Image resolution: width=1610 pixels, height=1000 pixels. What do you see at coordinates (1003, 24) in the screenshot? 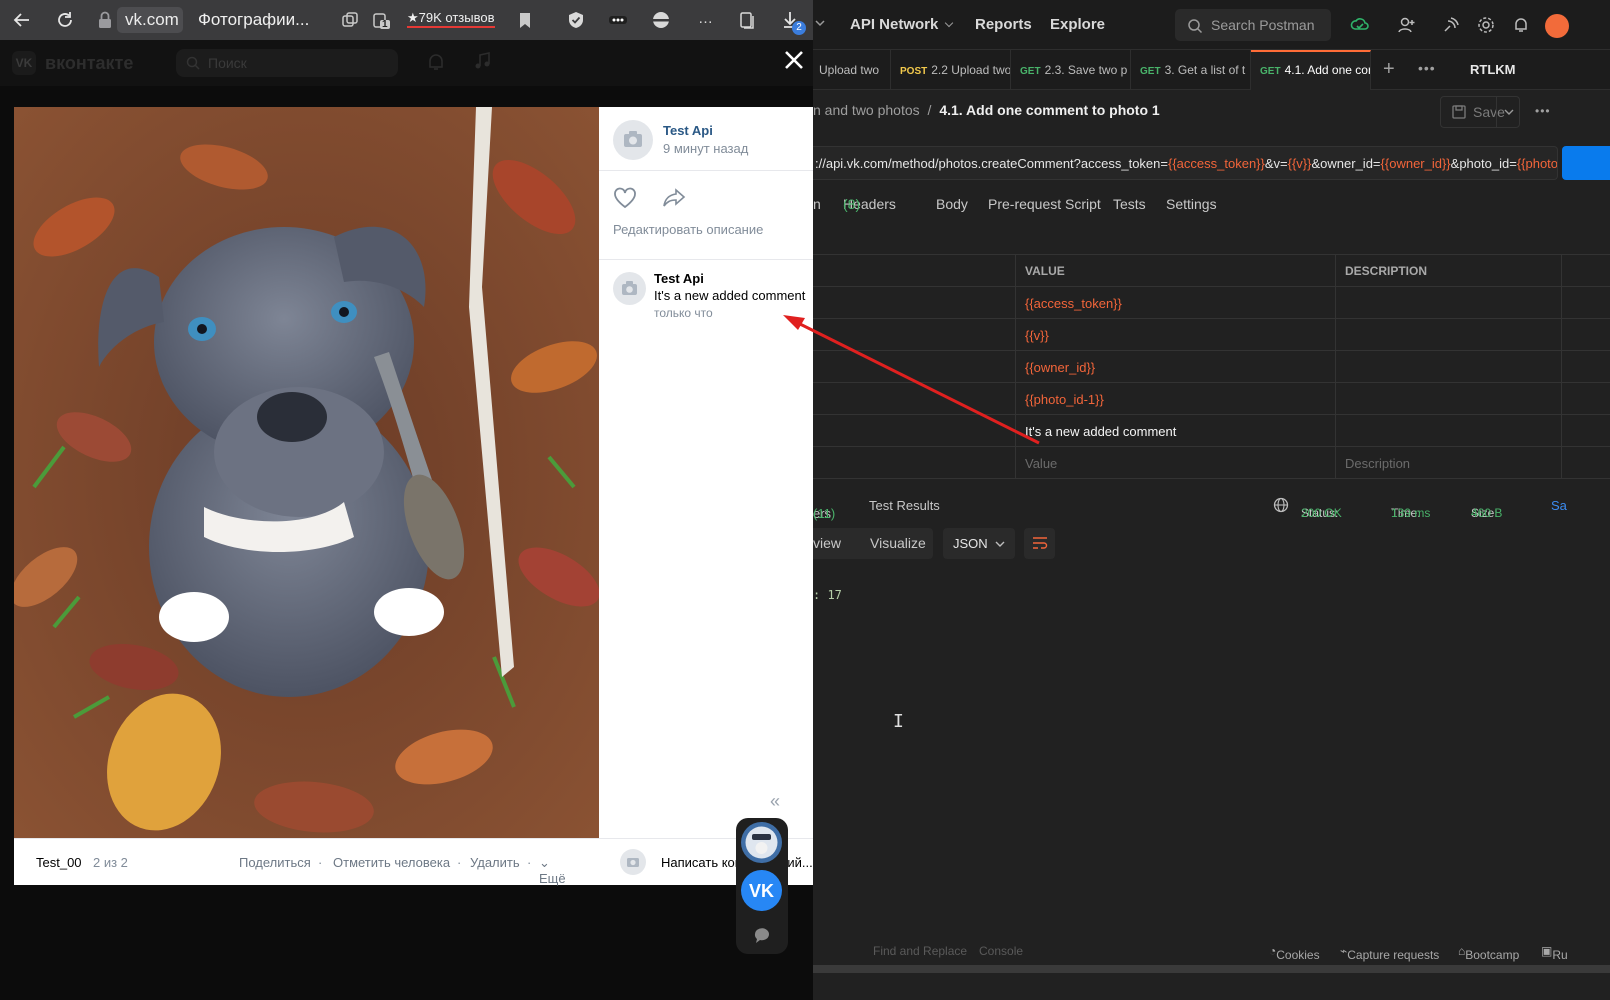
I see `nav-reports: Reports` at bounding box center [1003, 24].